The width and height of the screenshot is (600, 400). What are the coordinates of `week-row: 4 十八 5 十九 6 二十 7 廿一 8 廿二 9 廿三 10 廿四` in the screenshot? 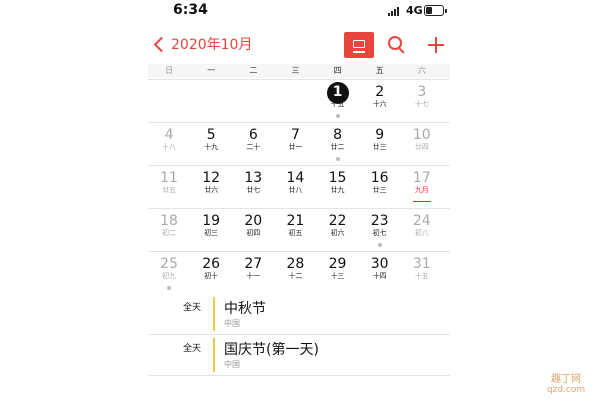 It's located at (299, 143).